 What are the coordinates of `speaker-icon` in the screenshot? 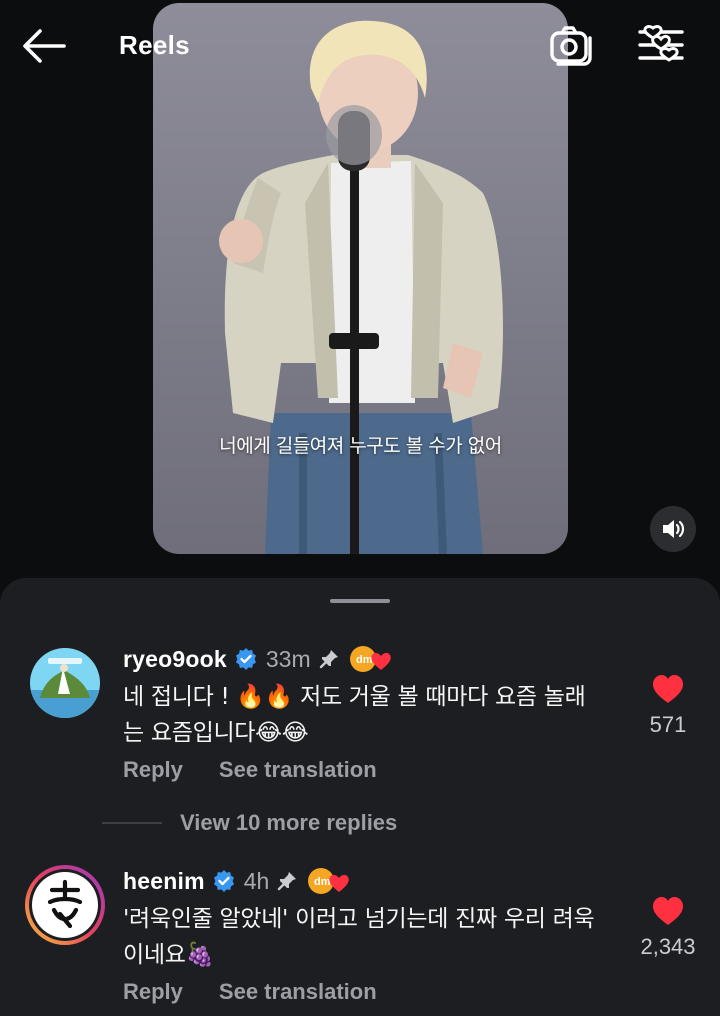 It's located at (674, 529).